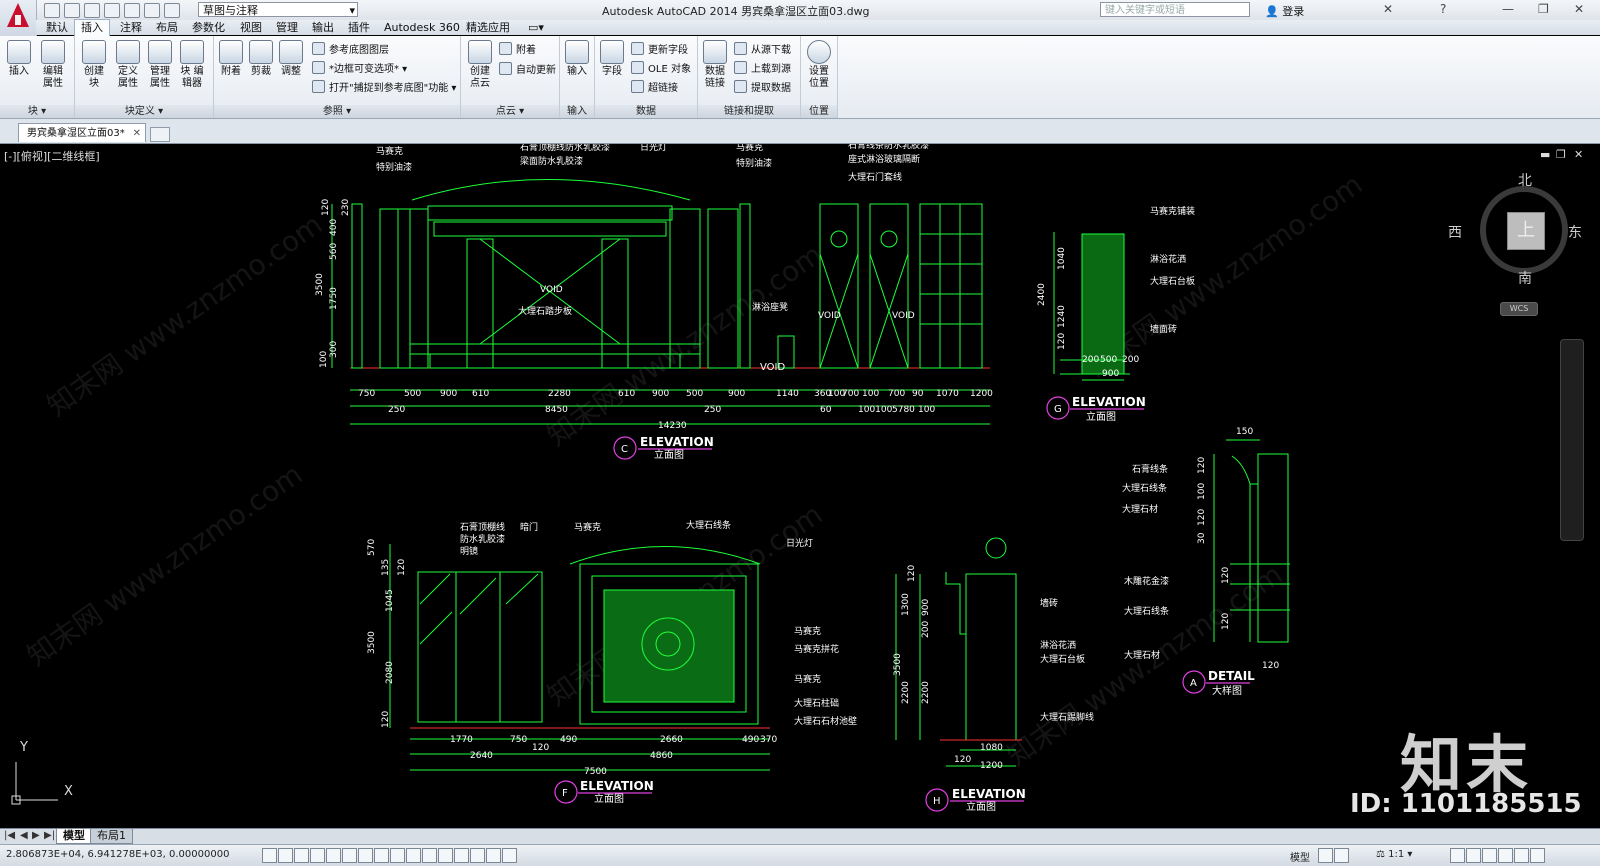 This screenshot has height=866, width=1600. I want to click on isolate-objects-icon, so click(1505, 855).